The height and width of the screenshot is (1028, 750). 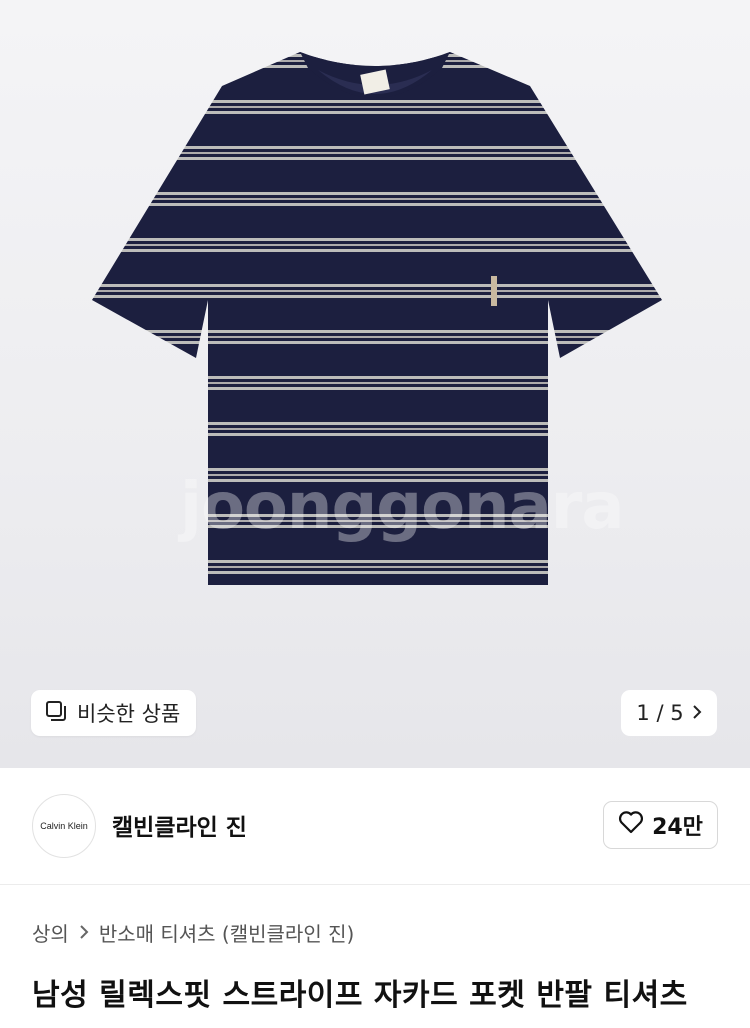 I want to click on image-counter-text: 1 / 5, so click(x=660, y=713).